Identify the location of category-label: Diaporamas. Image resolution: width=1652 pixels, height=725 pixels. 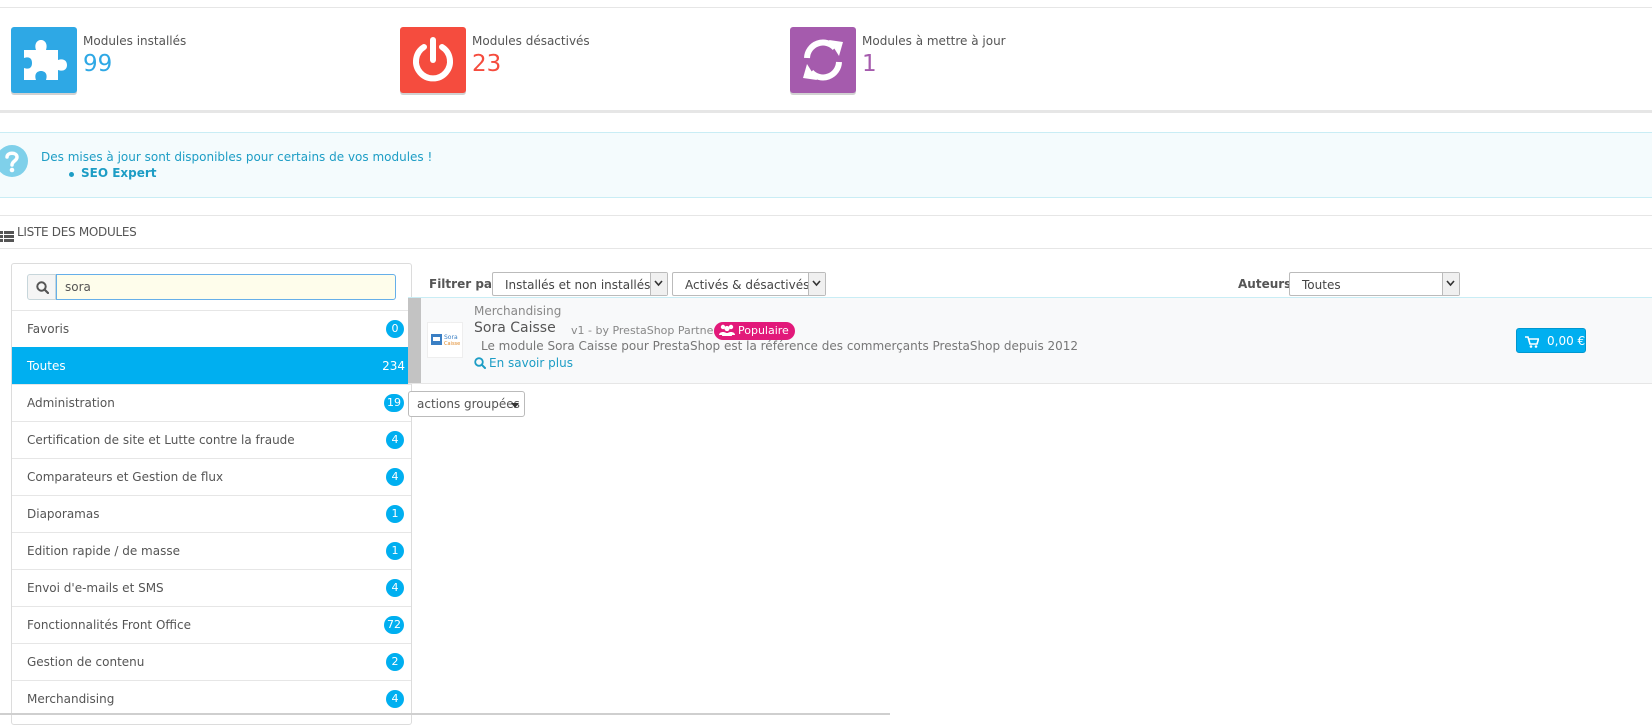
(63, 514).